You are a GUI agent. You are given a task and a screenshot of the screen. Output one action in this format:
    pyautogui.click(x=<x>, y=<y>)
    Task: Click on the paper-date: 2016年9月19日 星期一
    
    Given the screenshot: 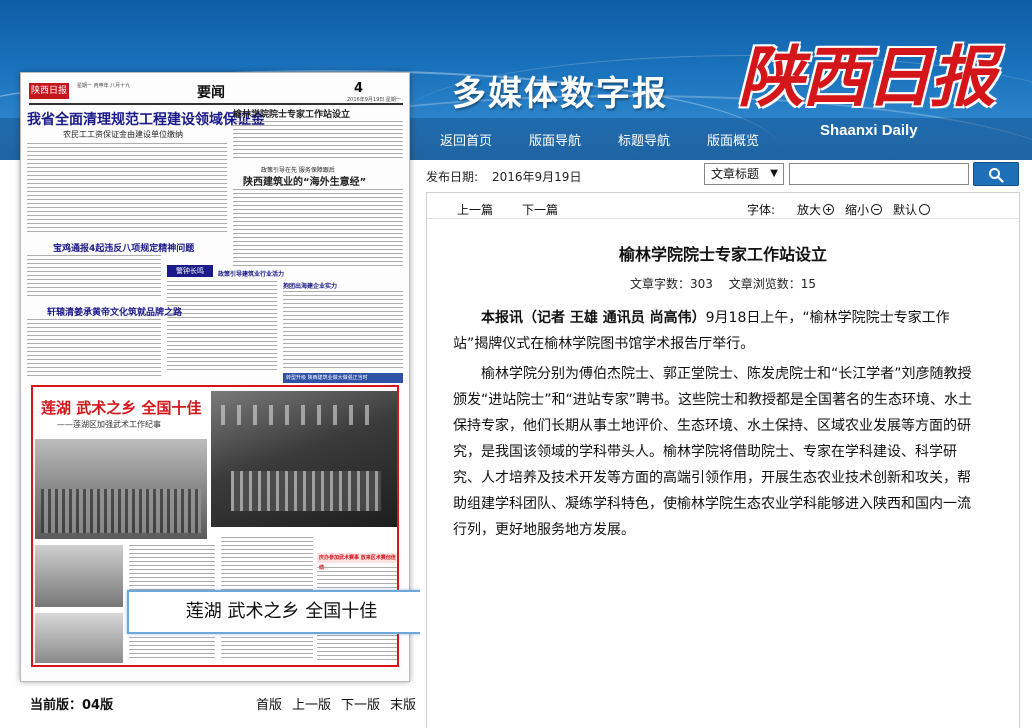 What is the action you would take?
    pyautogui.click(x=374, y=100)
    